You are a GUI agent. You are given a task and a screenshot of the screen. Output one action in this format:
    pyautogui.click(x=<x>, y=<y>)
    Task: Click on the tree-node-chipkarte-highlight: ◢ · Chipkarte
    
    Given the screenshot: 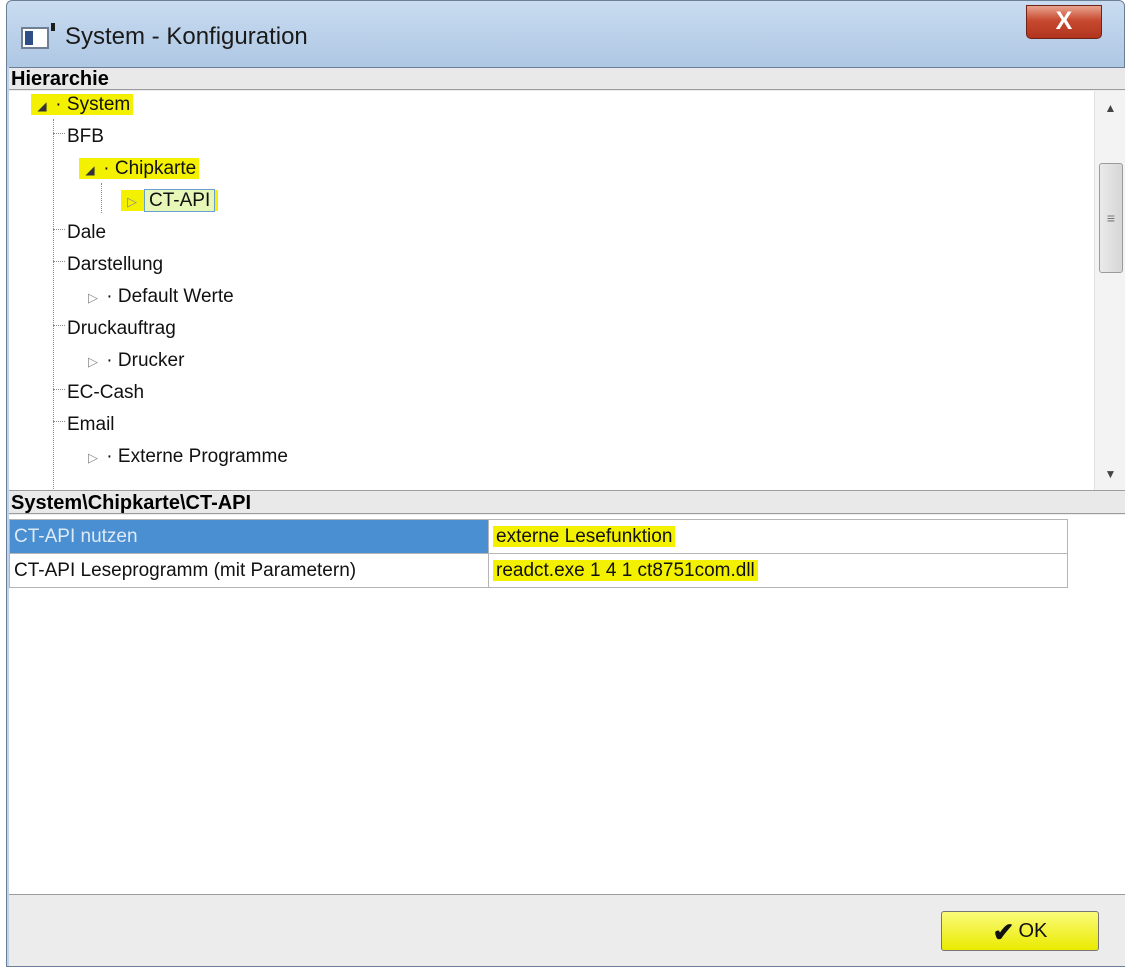 What is the action you would take?
    pyautogui.click(x=139, y=168)
    